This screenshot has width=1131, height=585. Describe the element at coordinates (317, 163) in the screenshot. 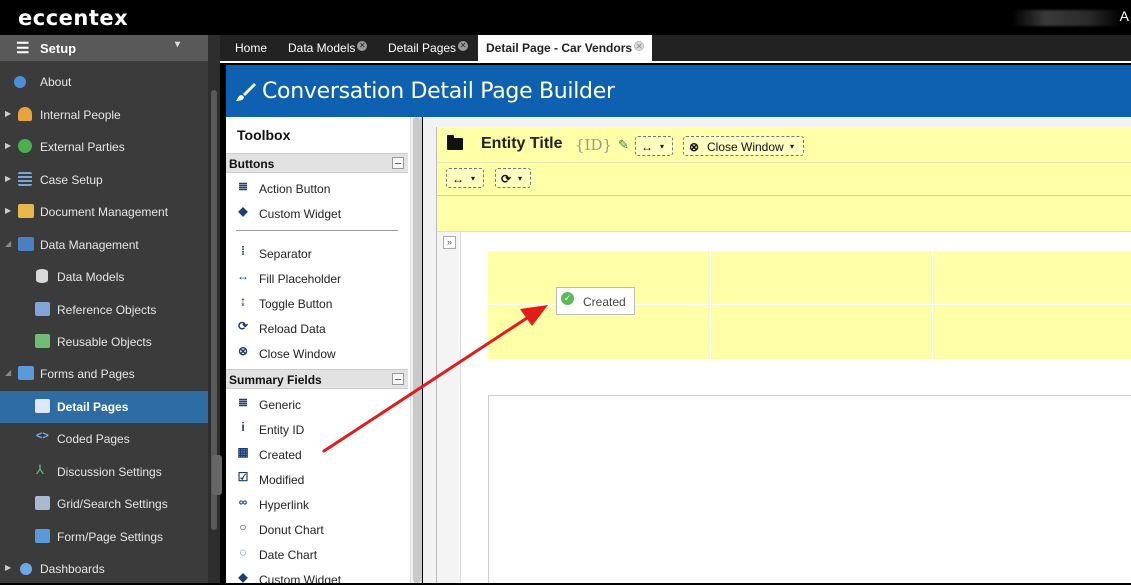

I see `section-buttons: Buttons` at that location.